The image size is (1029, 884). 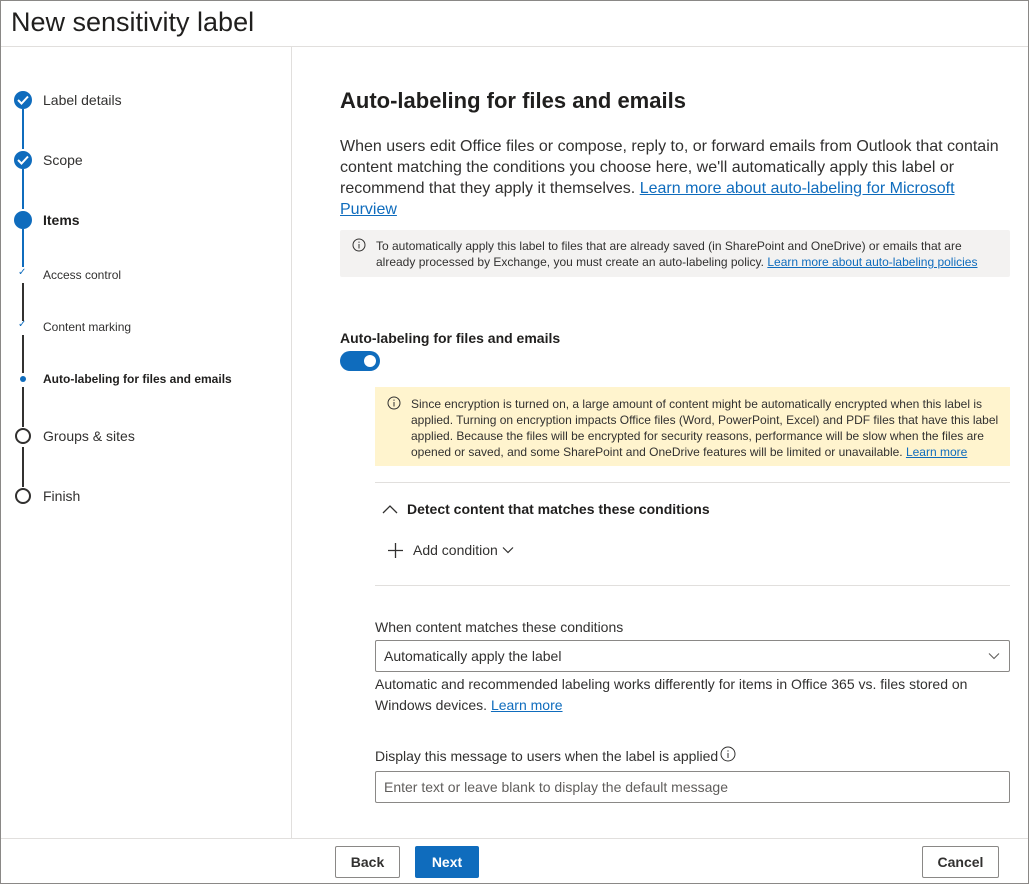 What do you see at coordinates (133, 22) in the screenshot?
I see `page-title: New sensitivity label` at bounding box center [133, 22].